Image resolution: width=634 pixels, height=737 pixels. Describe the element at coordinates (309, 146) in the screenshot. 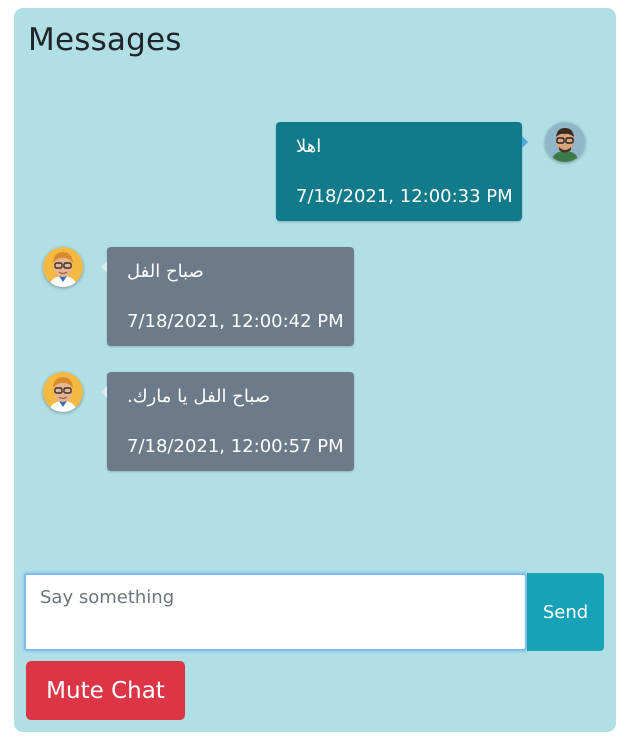

I see `message-text: اهلا` at that location.